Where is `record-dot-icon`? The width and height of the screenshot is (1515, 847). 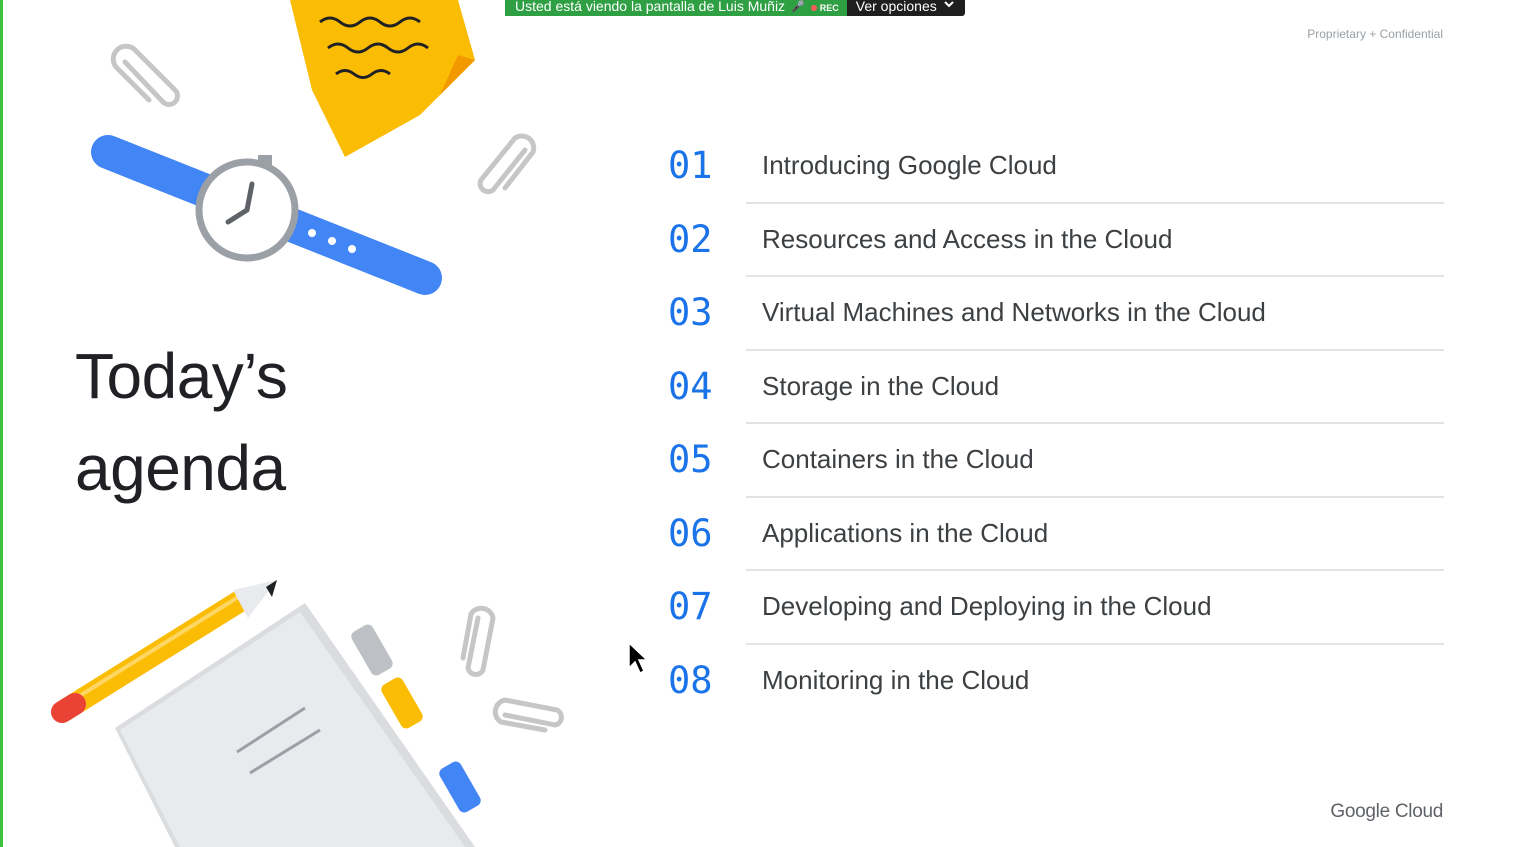
record-dot-icon is located at coordinates (813, 8).